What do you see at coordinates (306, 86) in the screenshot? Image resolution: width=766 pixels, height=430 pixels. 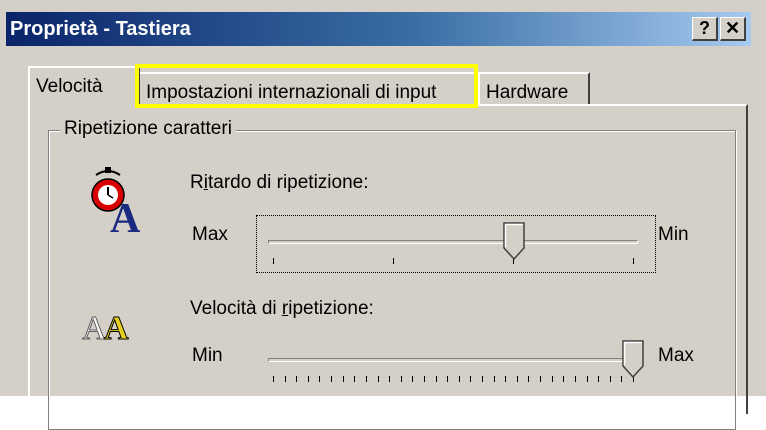 I see `tab-highlight-box` at bounding box center [306, 86].